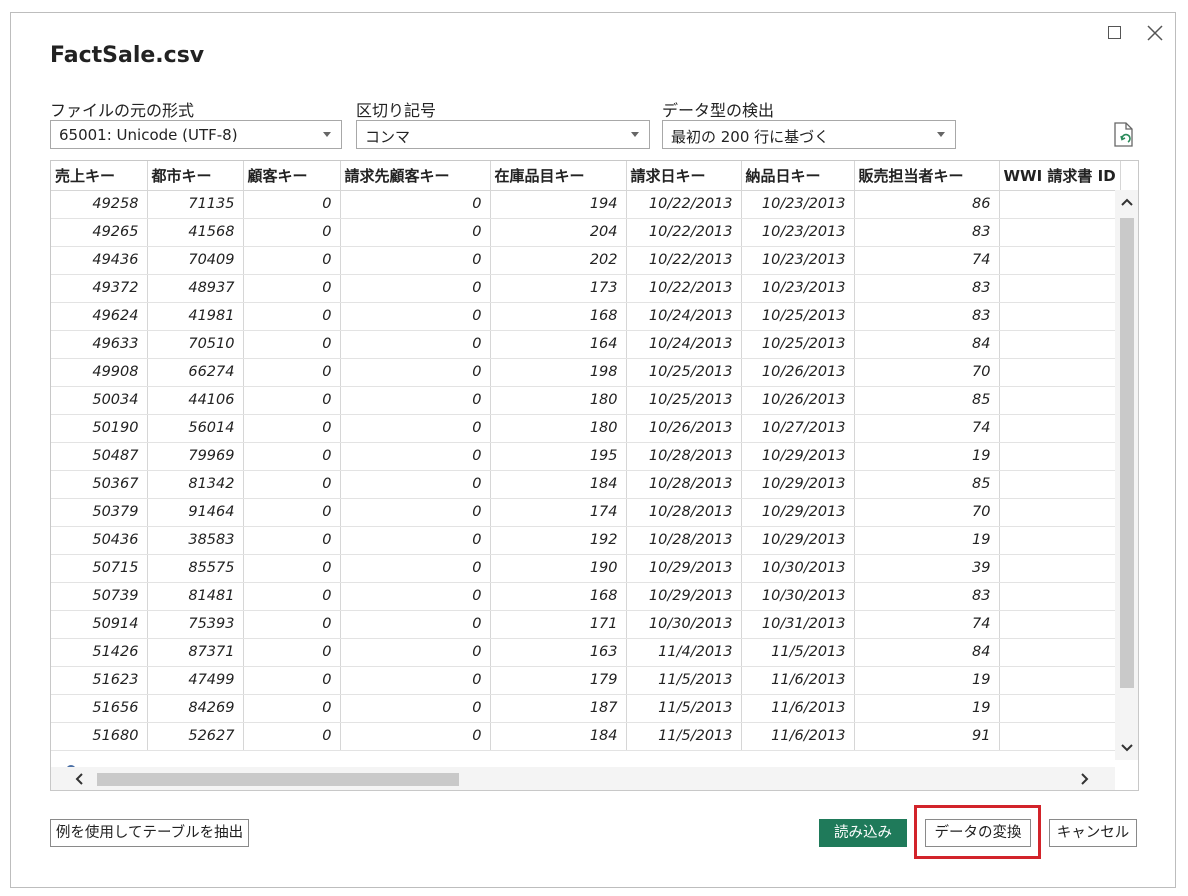 The image size is (1188, 896). Describe the element at coordinates (1115, 33) in the screenshot. I see `maximize-button` at that location.